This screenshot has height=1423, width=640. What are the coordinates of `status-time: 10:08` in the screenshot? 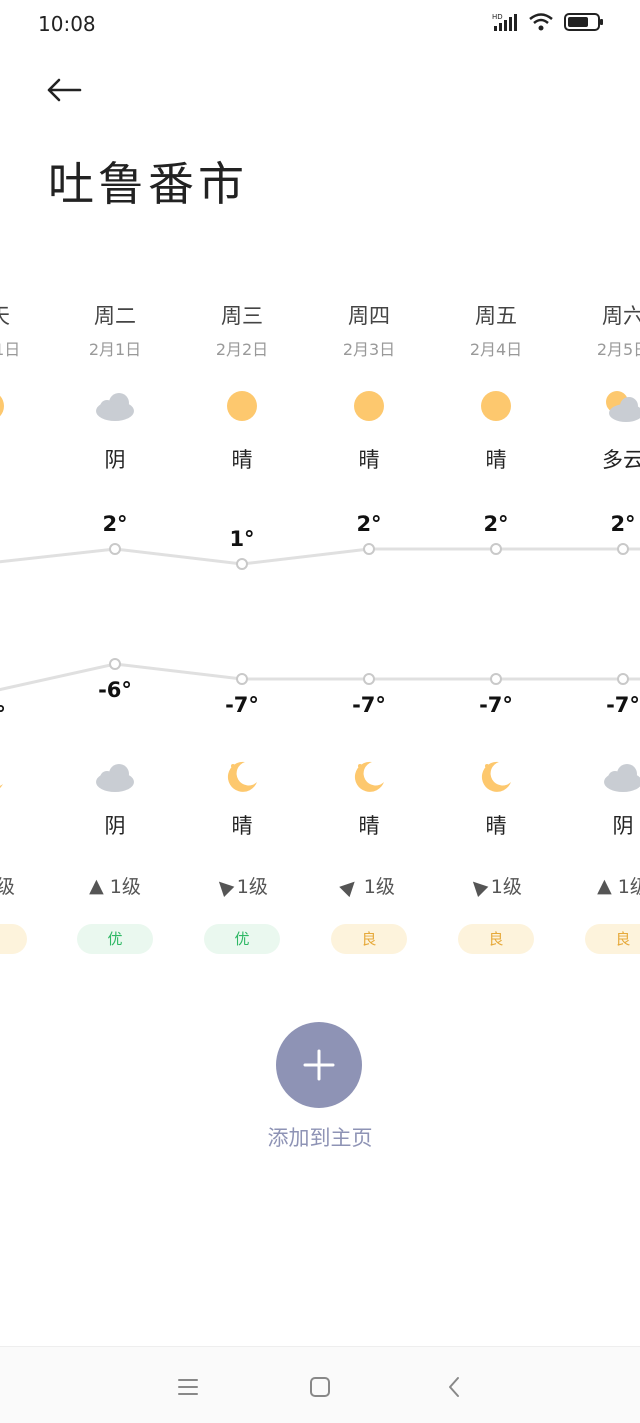 It's located at (67, 24).